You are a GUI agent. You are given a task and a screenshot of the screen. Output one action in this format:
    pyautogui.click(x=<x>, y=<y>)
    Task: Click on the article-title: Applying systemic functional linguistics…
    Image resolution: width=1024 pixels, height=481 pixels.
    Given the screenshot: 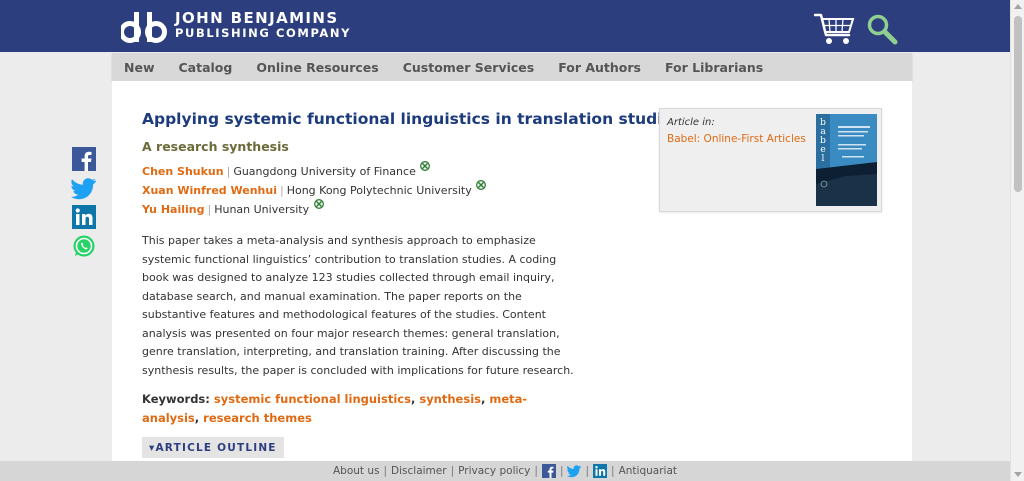 What is the action you would take?
    pyautogui.click(x=412, y=119)
    